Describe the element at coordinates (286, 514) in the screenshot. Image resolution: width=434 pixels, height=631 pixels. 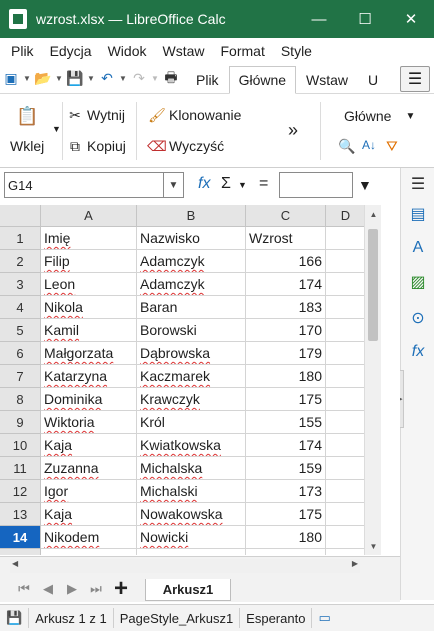
I see `table-cell: 175` at that location.